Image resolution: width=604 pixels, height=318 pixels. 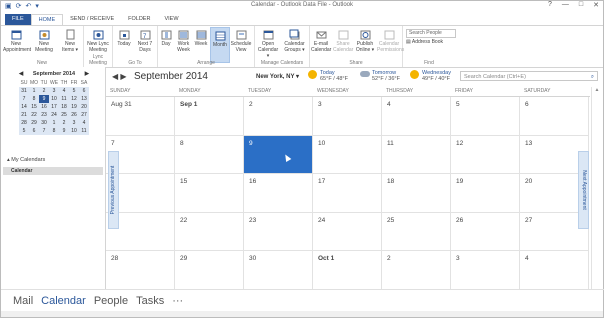 I want to click on day-cell: 19, so click(x=485, y=193).